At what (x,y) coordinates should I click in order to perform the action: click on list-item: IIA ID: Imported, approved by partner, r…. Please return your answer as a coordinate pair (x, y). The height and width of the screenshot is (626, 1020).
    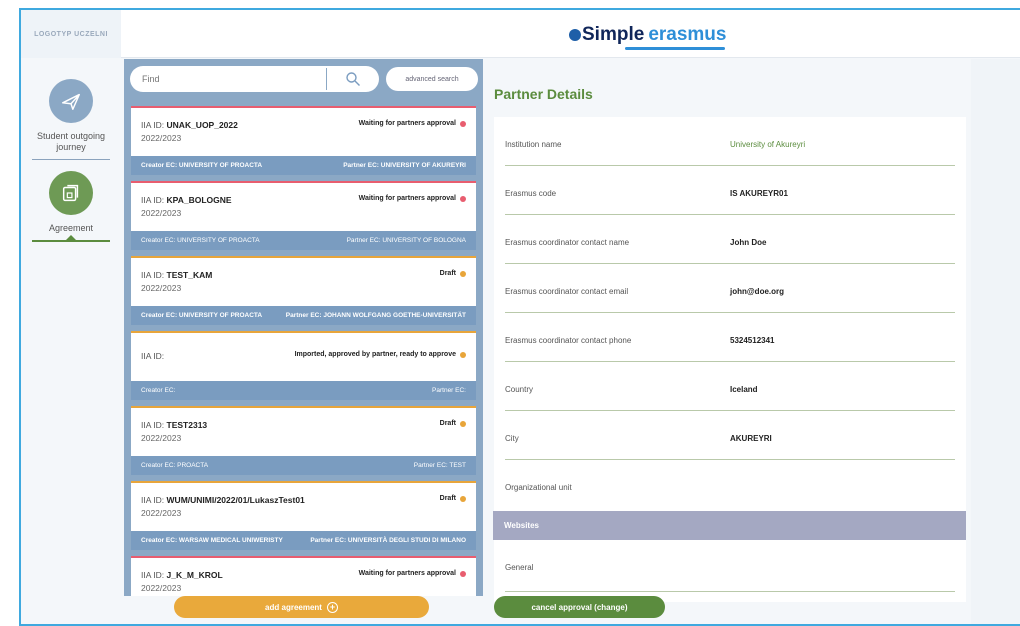
    Looking at the image, I should click on (303, 365).